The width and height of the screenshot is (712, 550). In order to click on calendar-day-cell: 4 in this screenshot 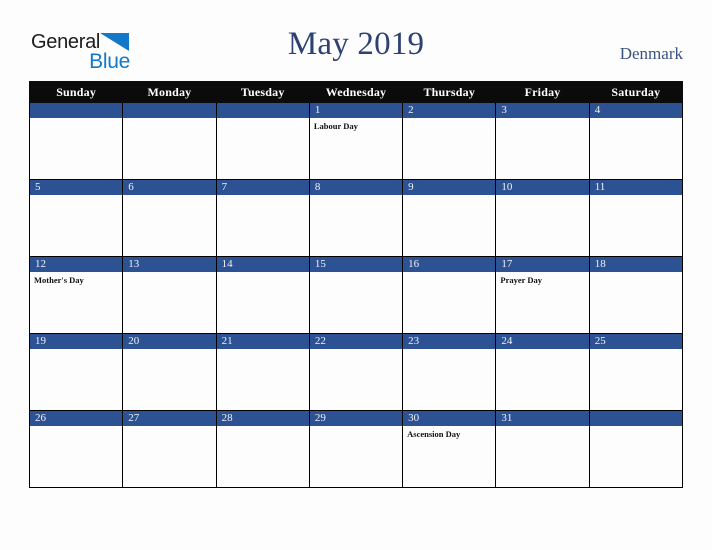, I will do `click(636, 141)`.